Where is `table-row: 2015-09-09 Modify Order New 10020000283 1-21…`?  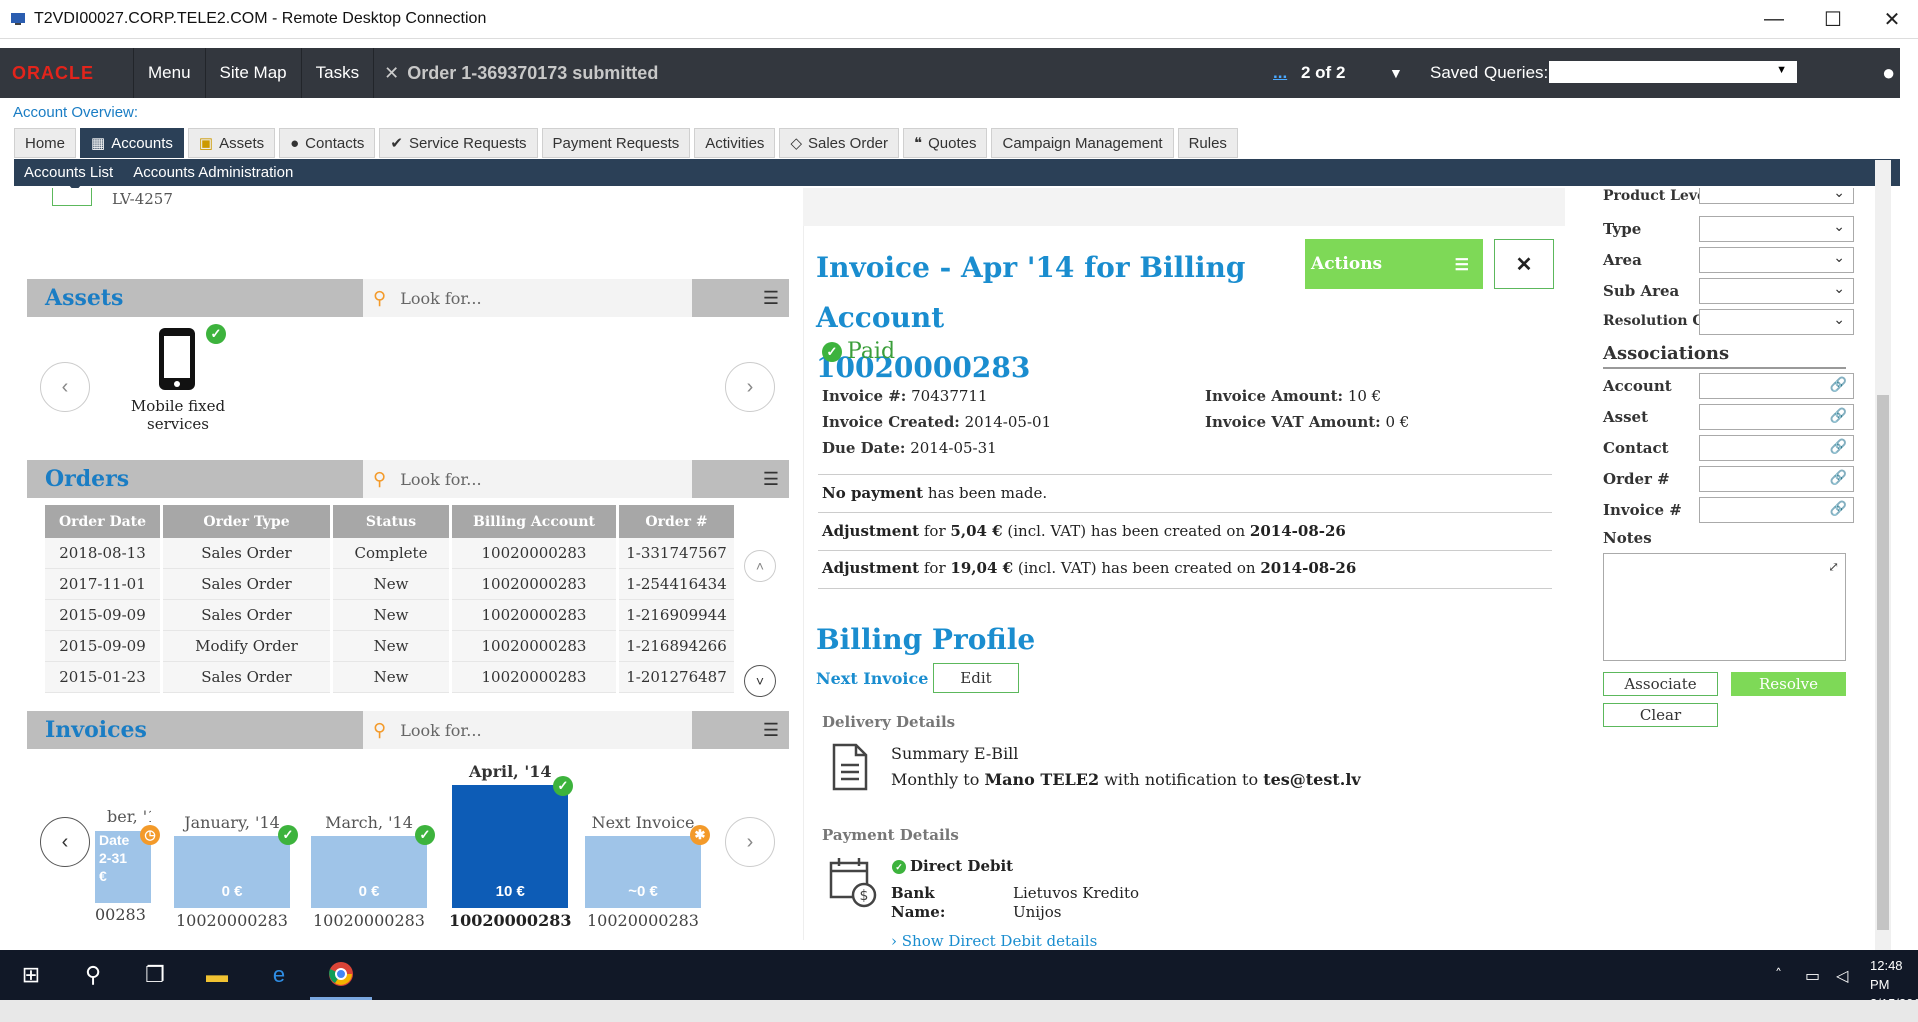
table-row: 2015-09-09 Modify Order New 10020000283 1-21… is located at coordinates (389, 646).